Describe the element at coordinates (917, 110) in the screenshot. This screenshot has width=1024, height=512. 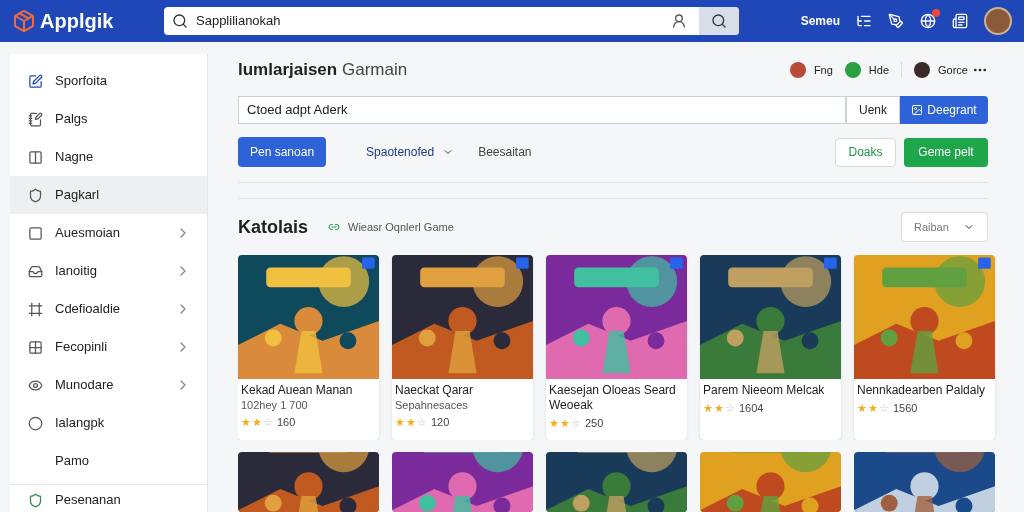
I see `image-icon` at that location.